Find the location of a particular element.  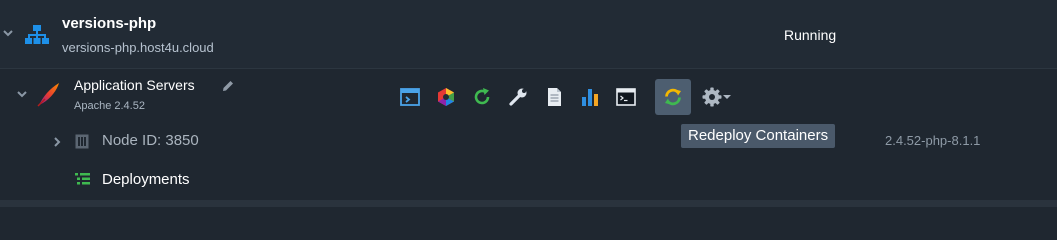

statistics-button is located at coordinates (590, 97).